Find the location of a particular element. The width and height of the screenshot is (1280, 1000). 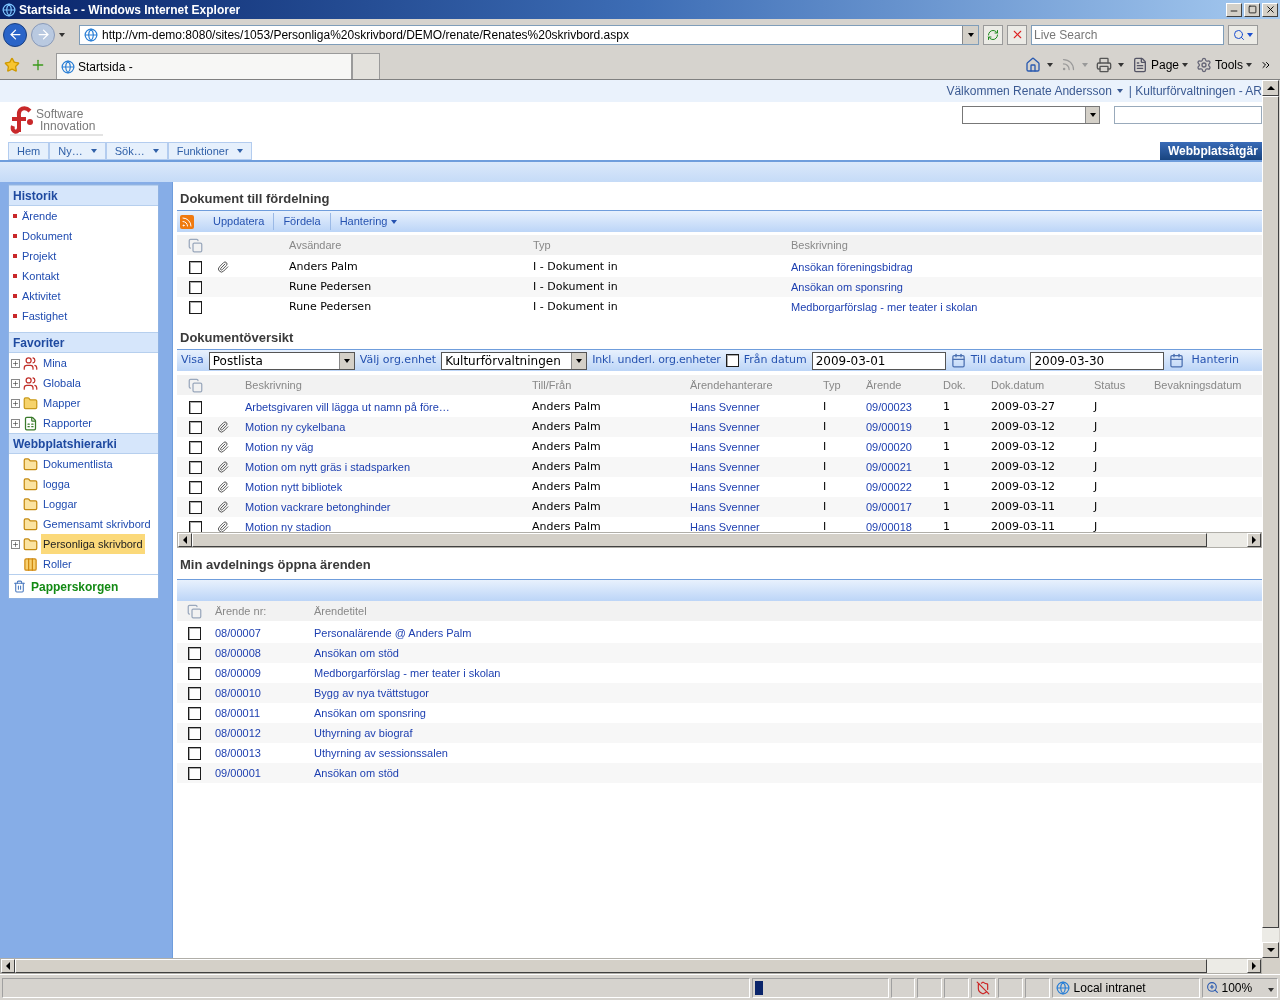

case-link: 08/00012 is located at coordinates (238, 732).